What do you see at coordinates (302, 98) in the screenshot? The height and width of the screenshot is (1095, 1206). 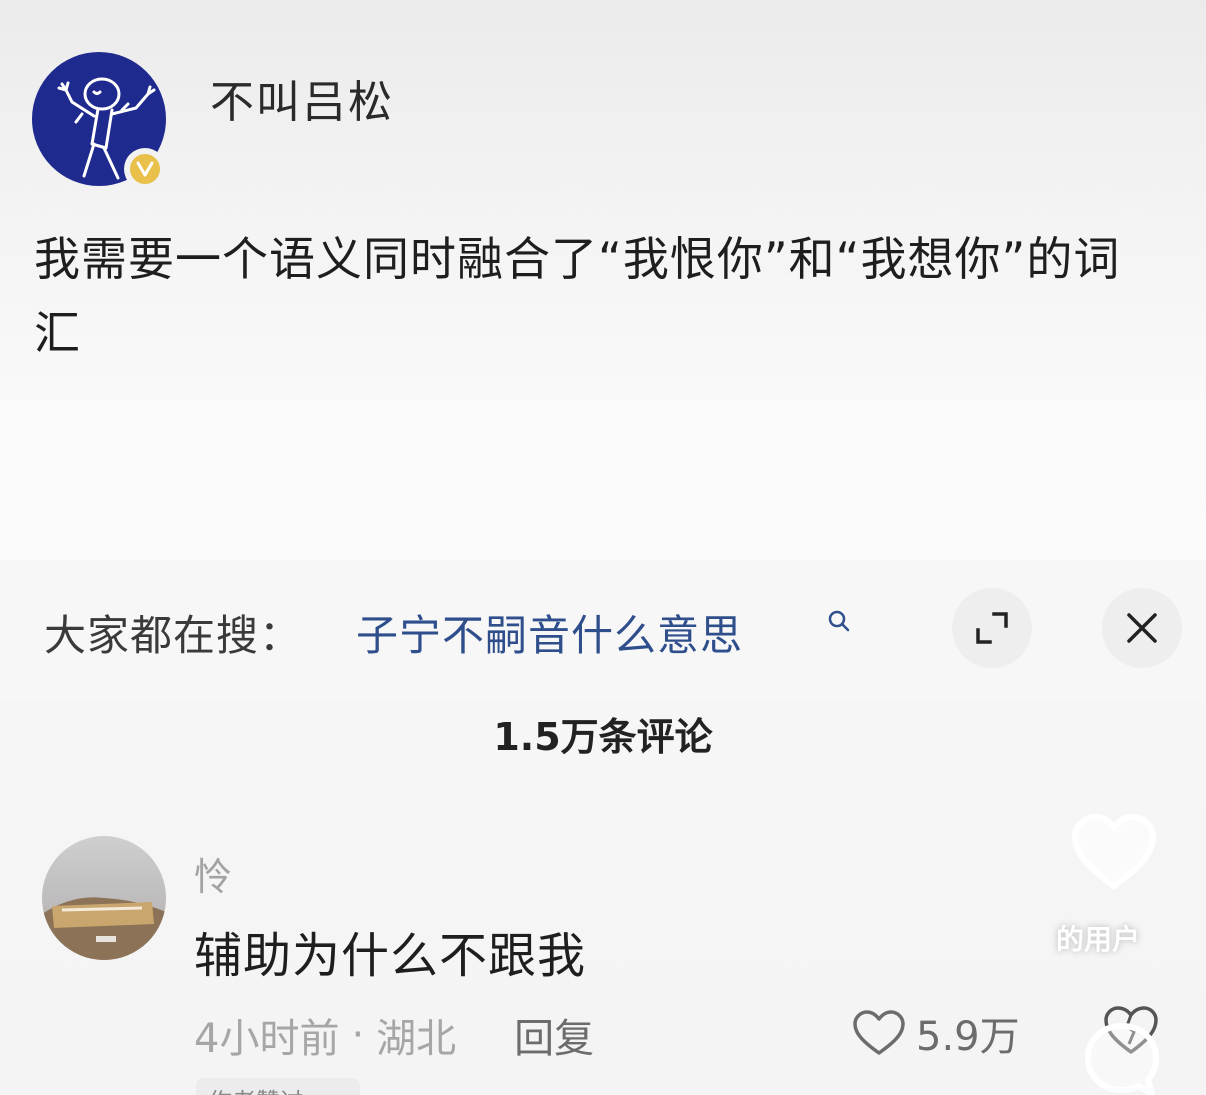 I see `post-username: 不叫吕松` at bounding box center [302, 98].